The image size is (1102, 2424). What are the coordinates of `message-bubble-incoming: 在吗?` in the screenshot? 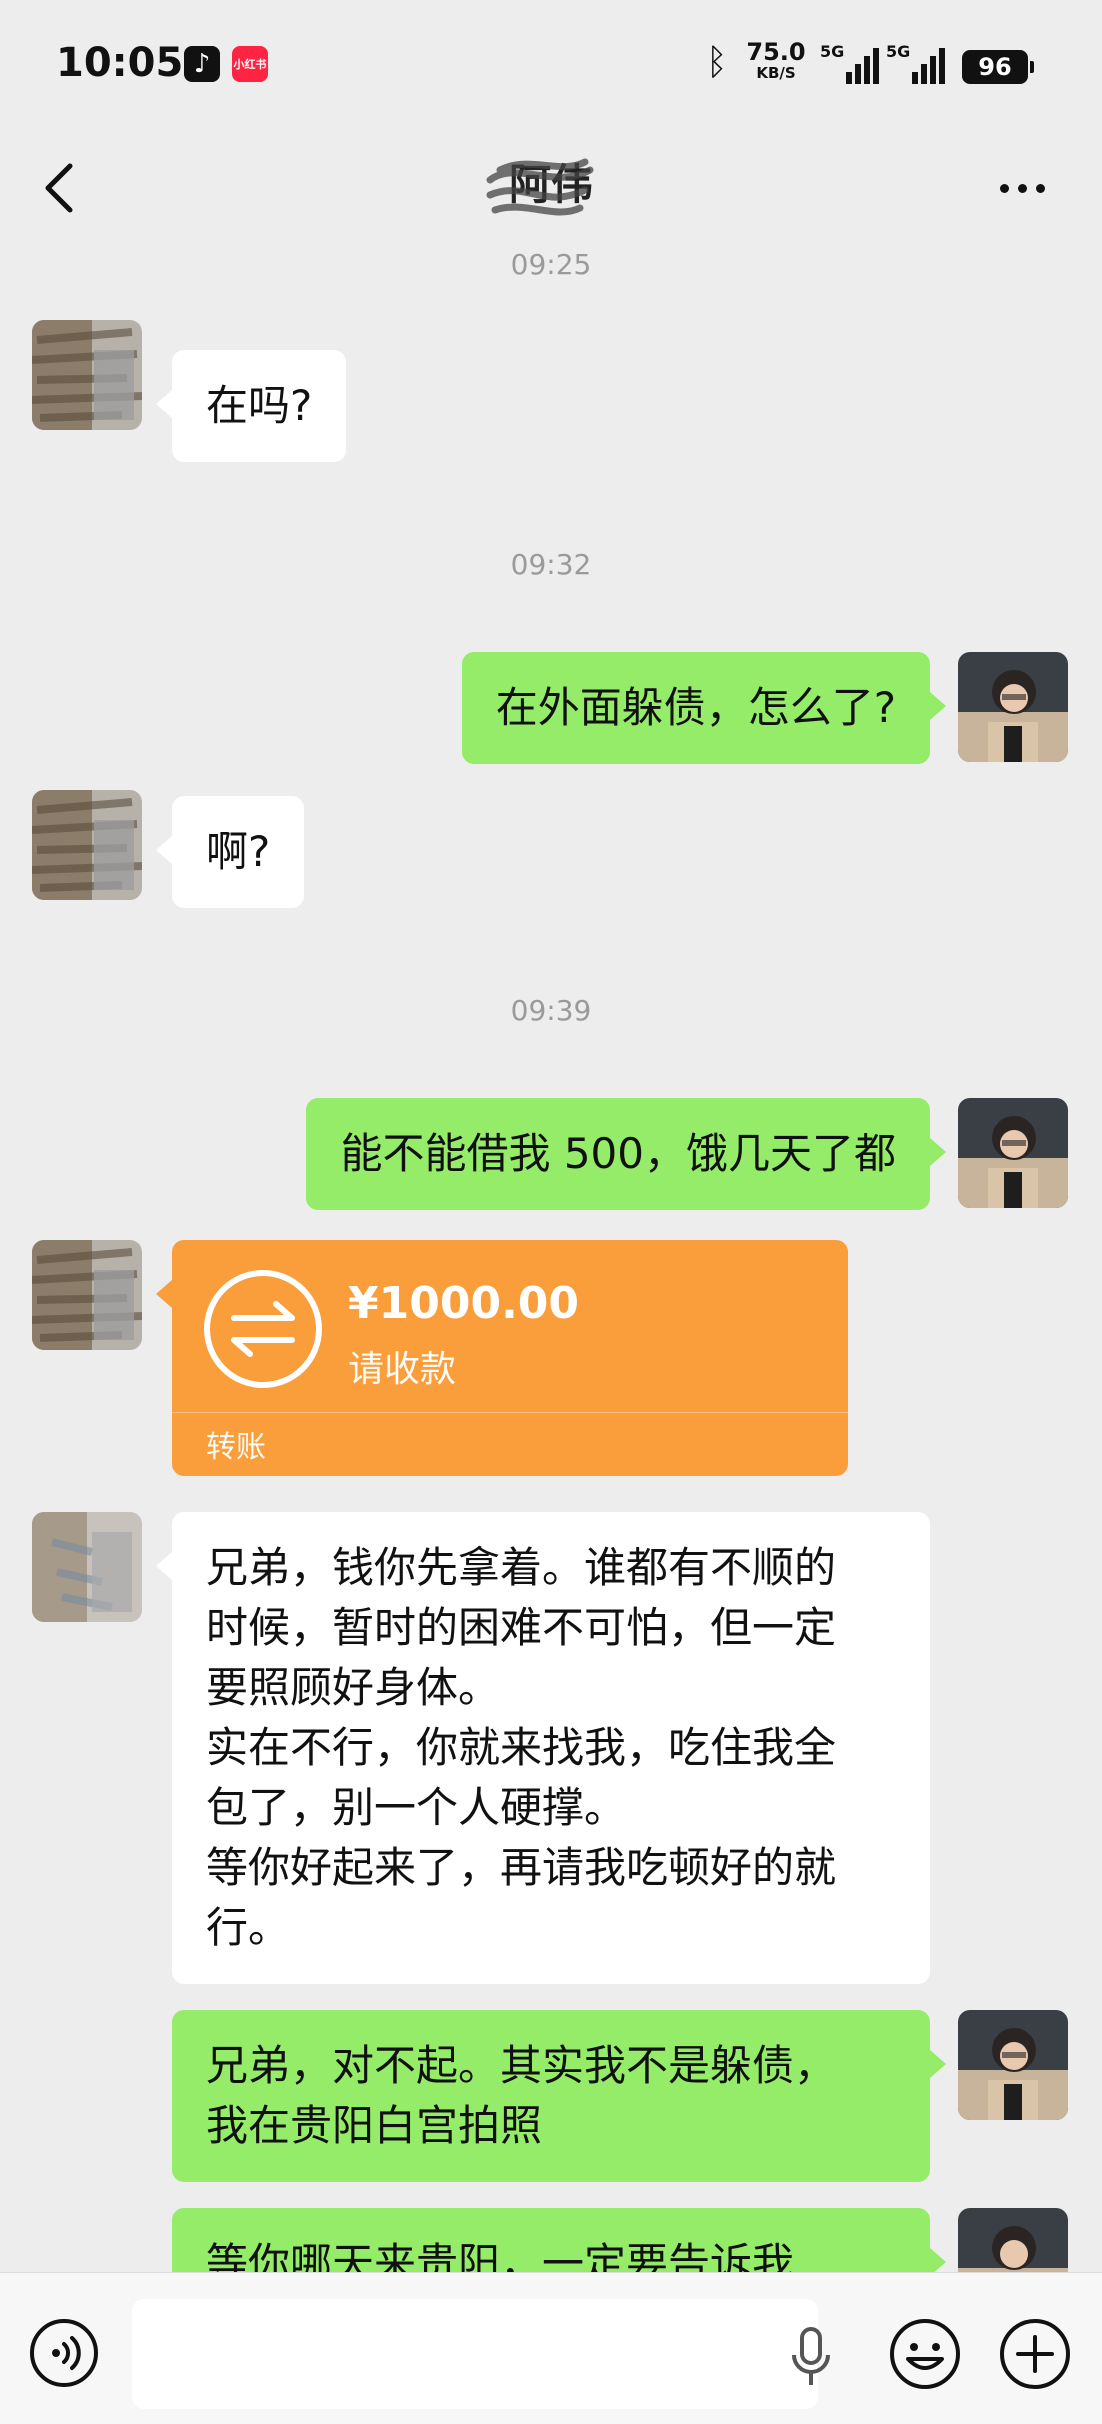 It's located at (251, 406).